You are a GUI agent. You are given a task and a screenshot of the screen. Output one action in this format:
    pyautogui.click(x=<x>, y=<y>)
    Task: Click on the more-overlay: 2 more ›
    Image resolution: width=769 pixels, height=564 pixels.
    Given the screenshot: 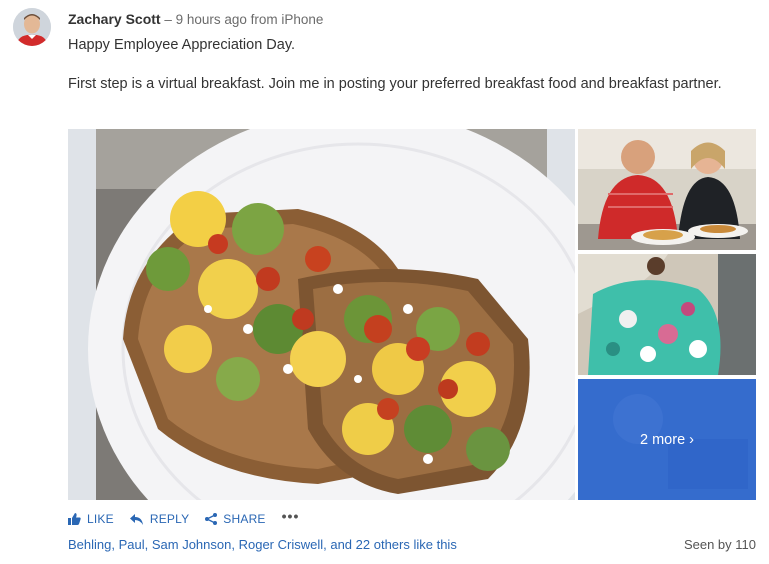 What is the action you would take?
    pyautogui.click(x=667, y=439)
    